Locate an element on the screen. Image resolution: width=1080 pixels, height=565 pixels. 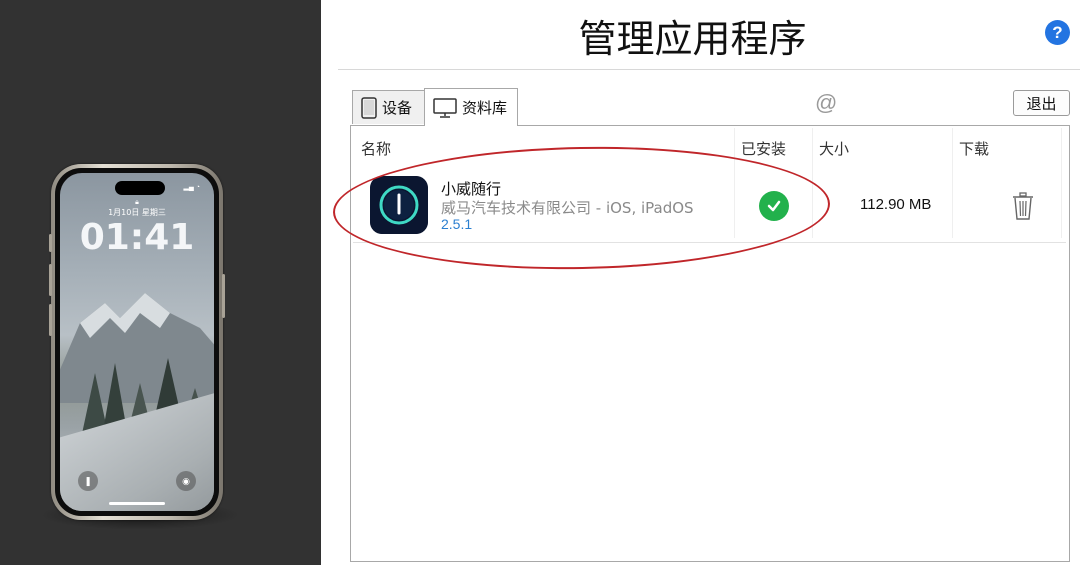
lock-screen: ▂▄ ◔ 🔒︎ 1月10日 星期三 01:41 ❚ ◉ is located at coordinates (137, 342).